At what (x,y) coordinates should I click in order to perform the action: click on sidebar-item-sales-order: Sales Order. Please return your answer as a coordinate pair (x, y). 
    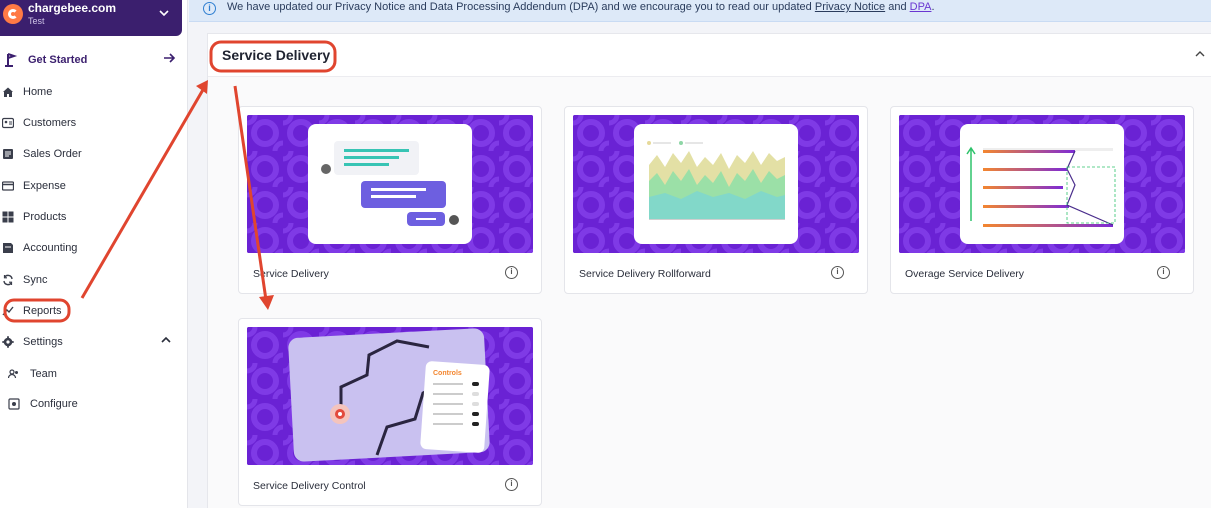
    Looking at the image, I should click on (91, 154).